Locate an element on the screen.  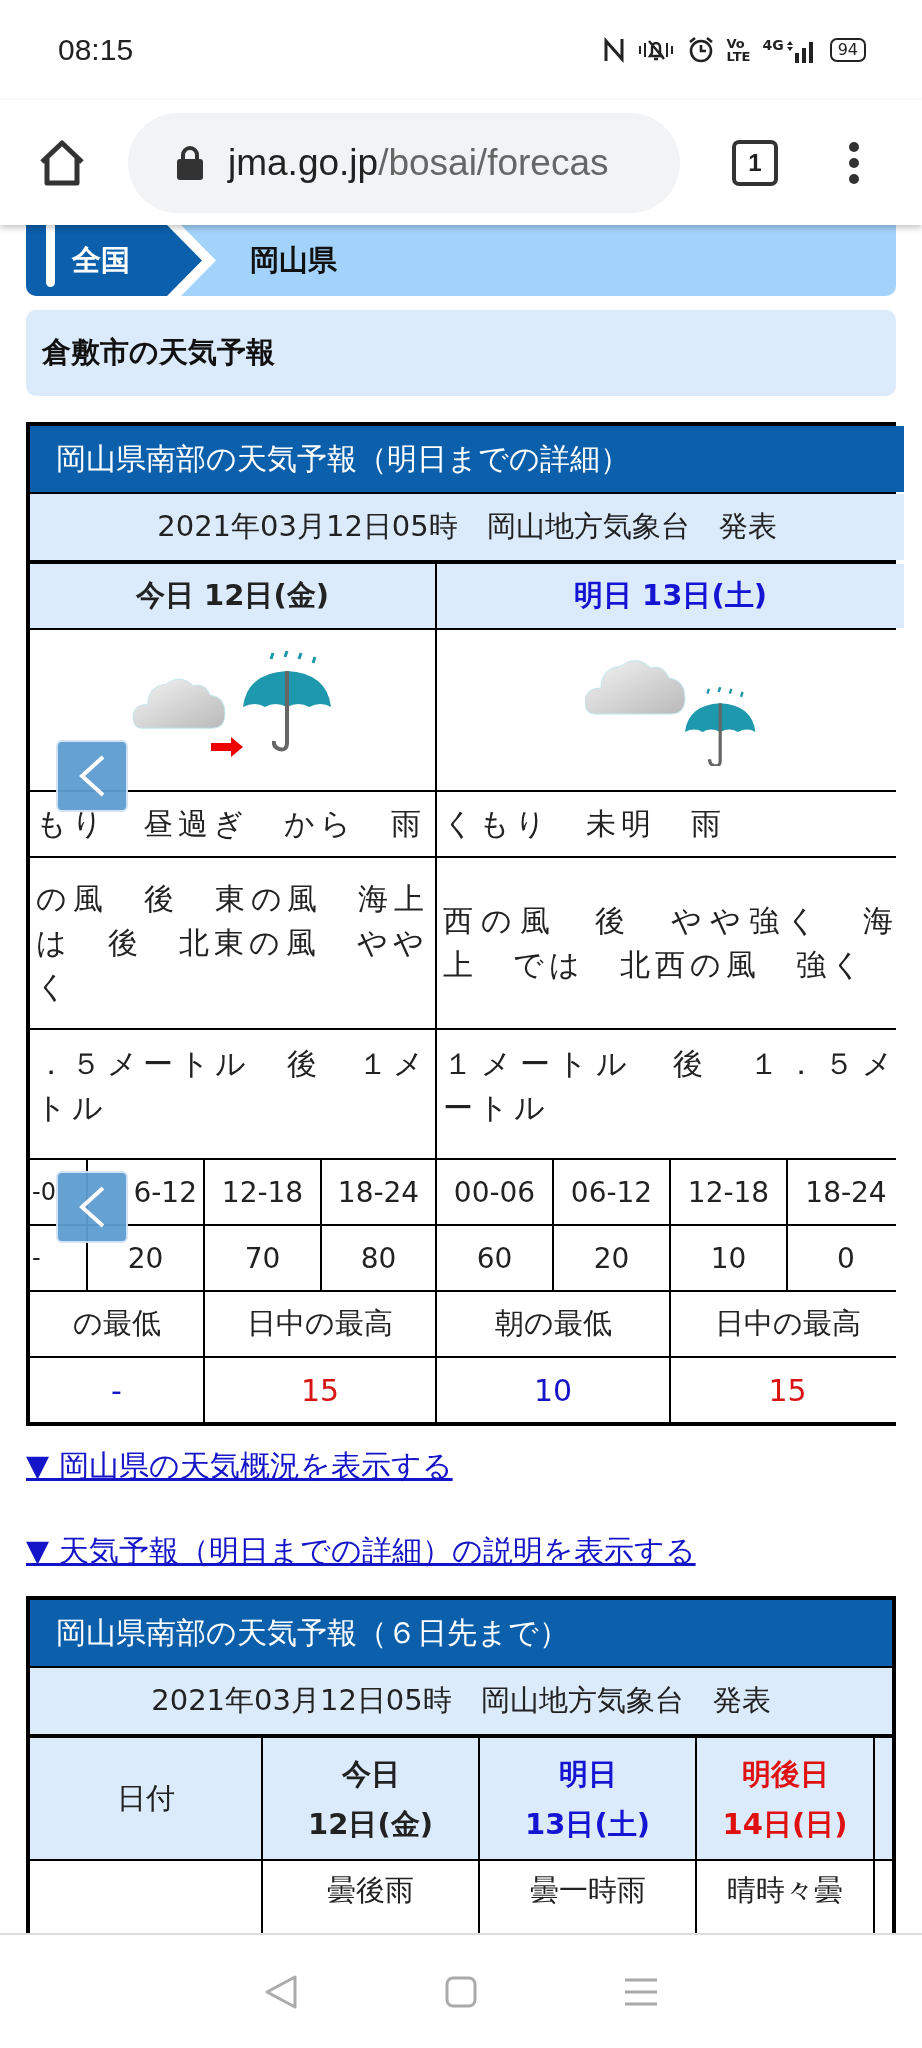
volte-indicator: Vo LTE is located at coordinates (738, 50).